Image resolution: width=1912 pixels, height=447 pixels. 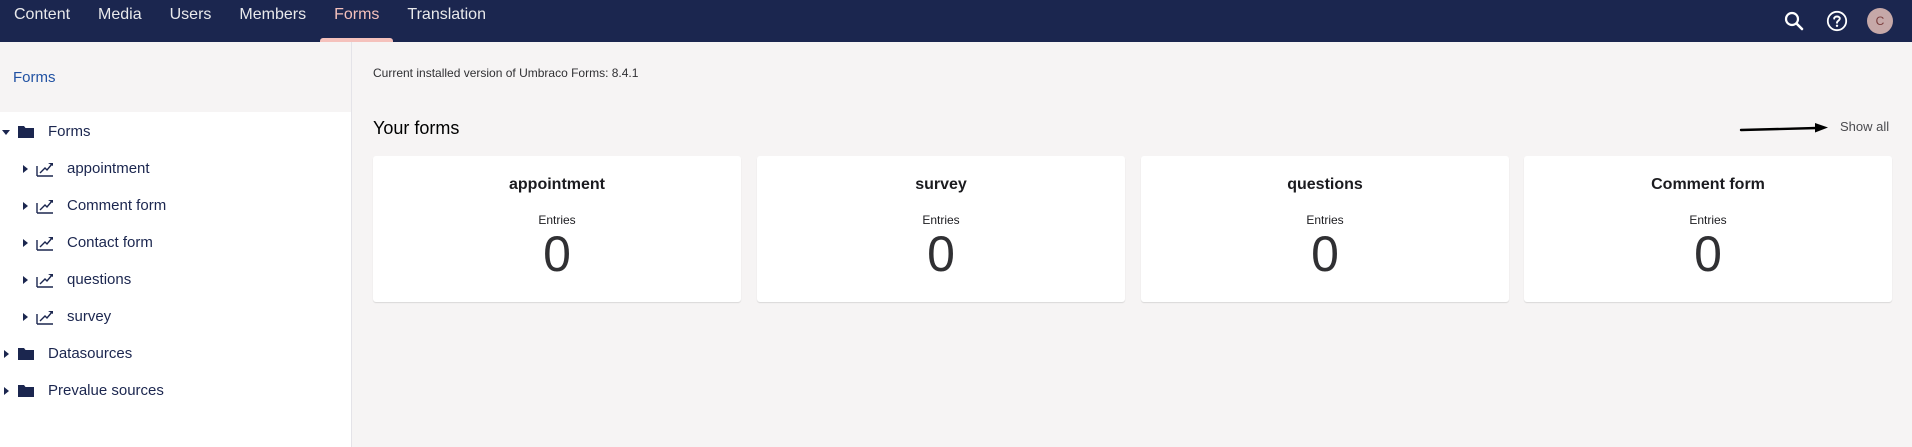 I want to click on tree-item-datasources: Datasources, so click(x=176, y=353).